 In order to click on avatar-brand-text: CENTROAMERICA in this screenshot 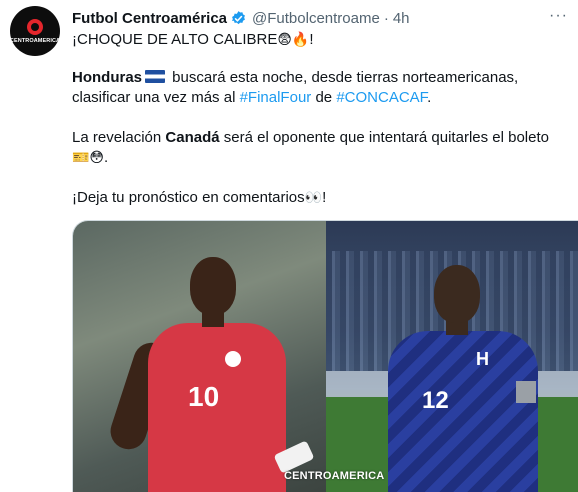, I will do `click(35, 40)`.